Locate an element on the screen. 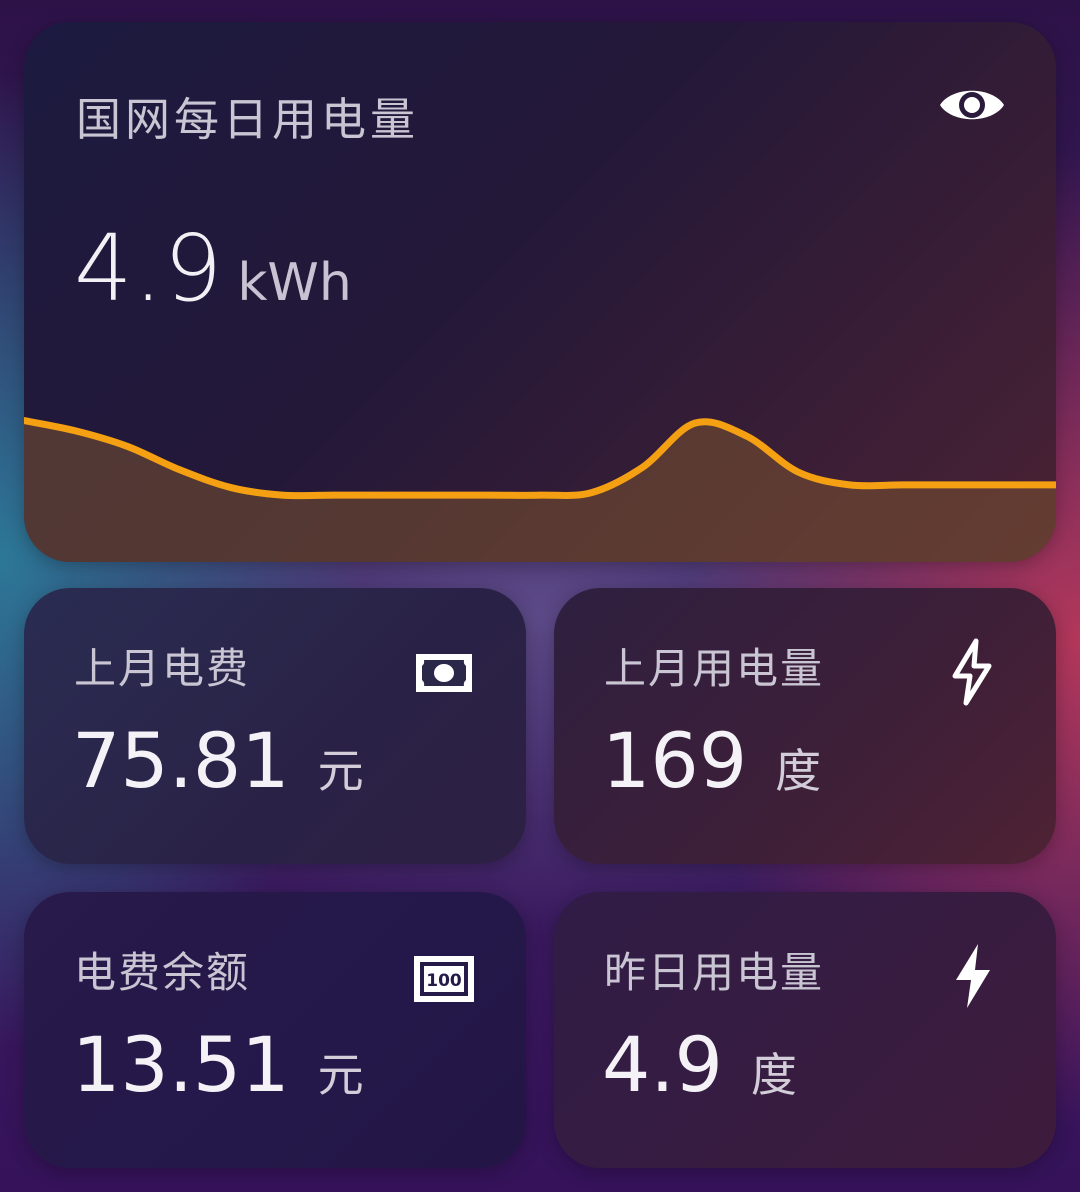 The width and height of the screenshot is (1080, 1192). lightning-bolt-outline-icon is located at coordinates (972, 672).